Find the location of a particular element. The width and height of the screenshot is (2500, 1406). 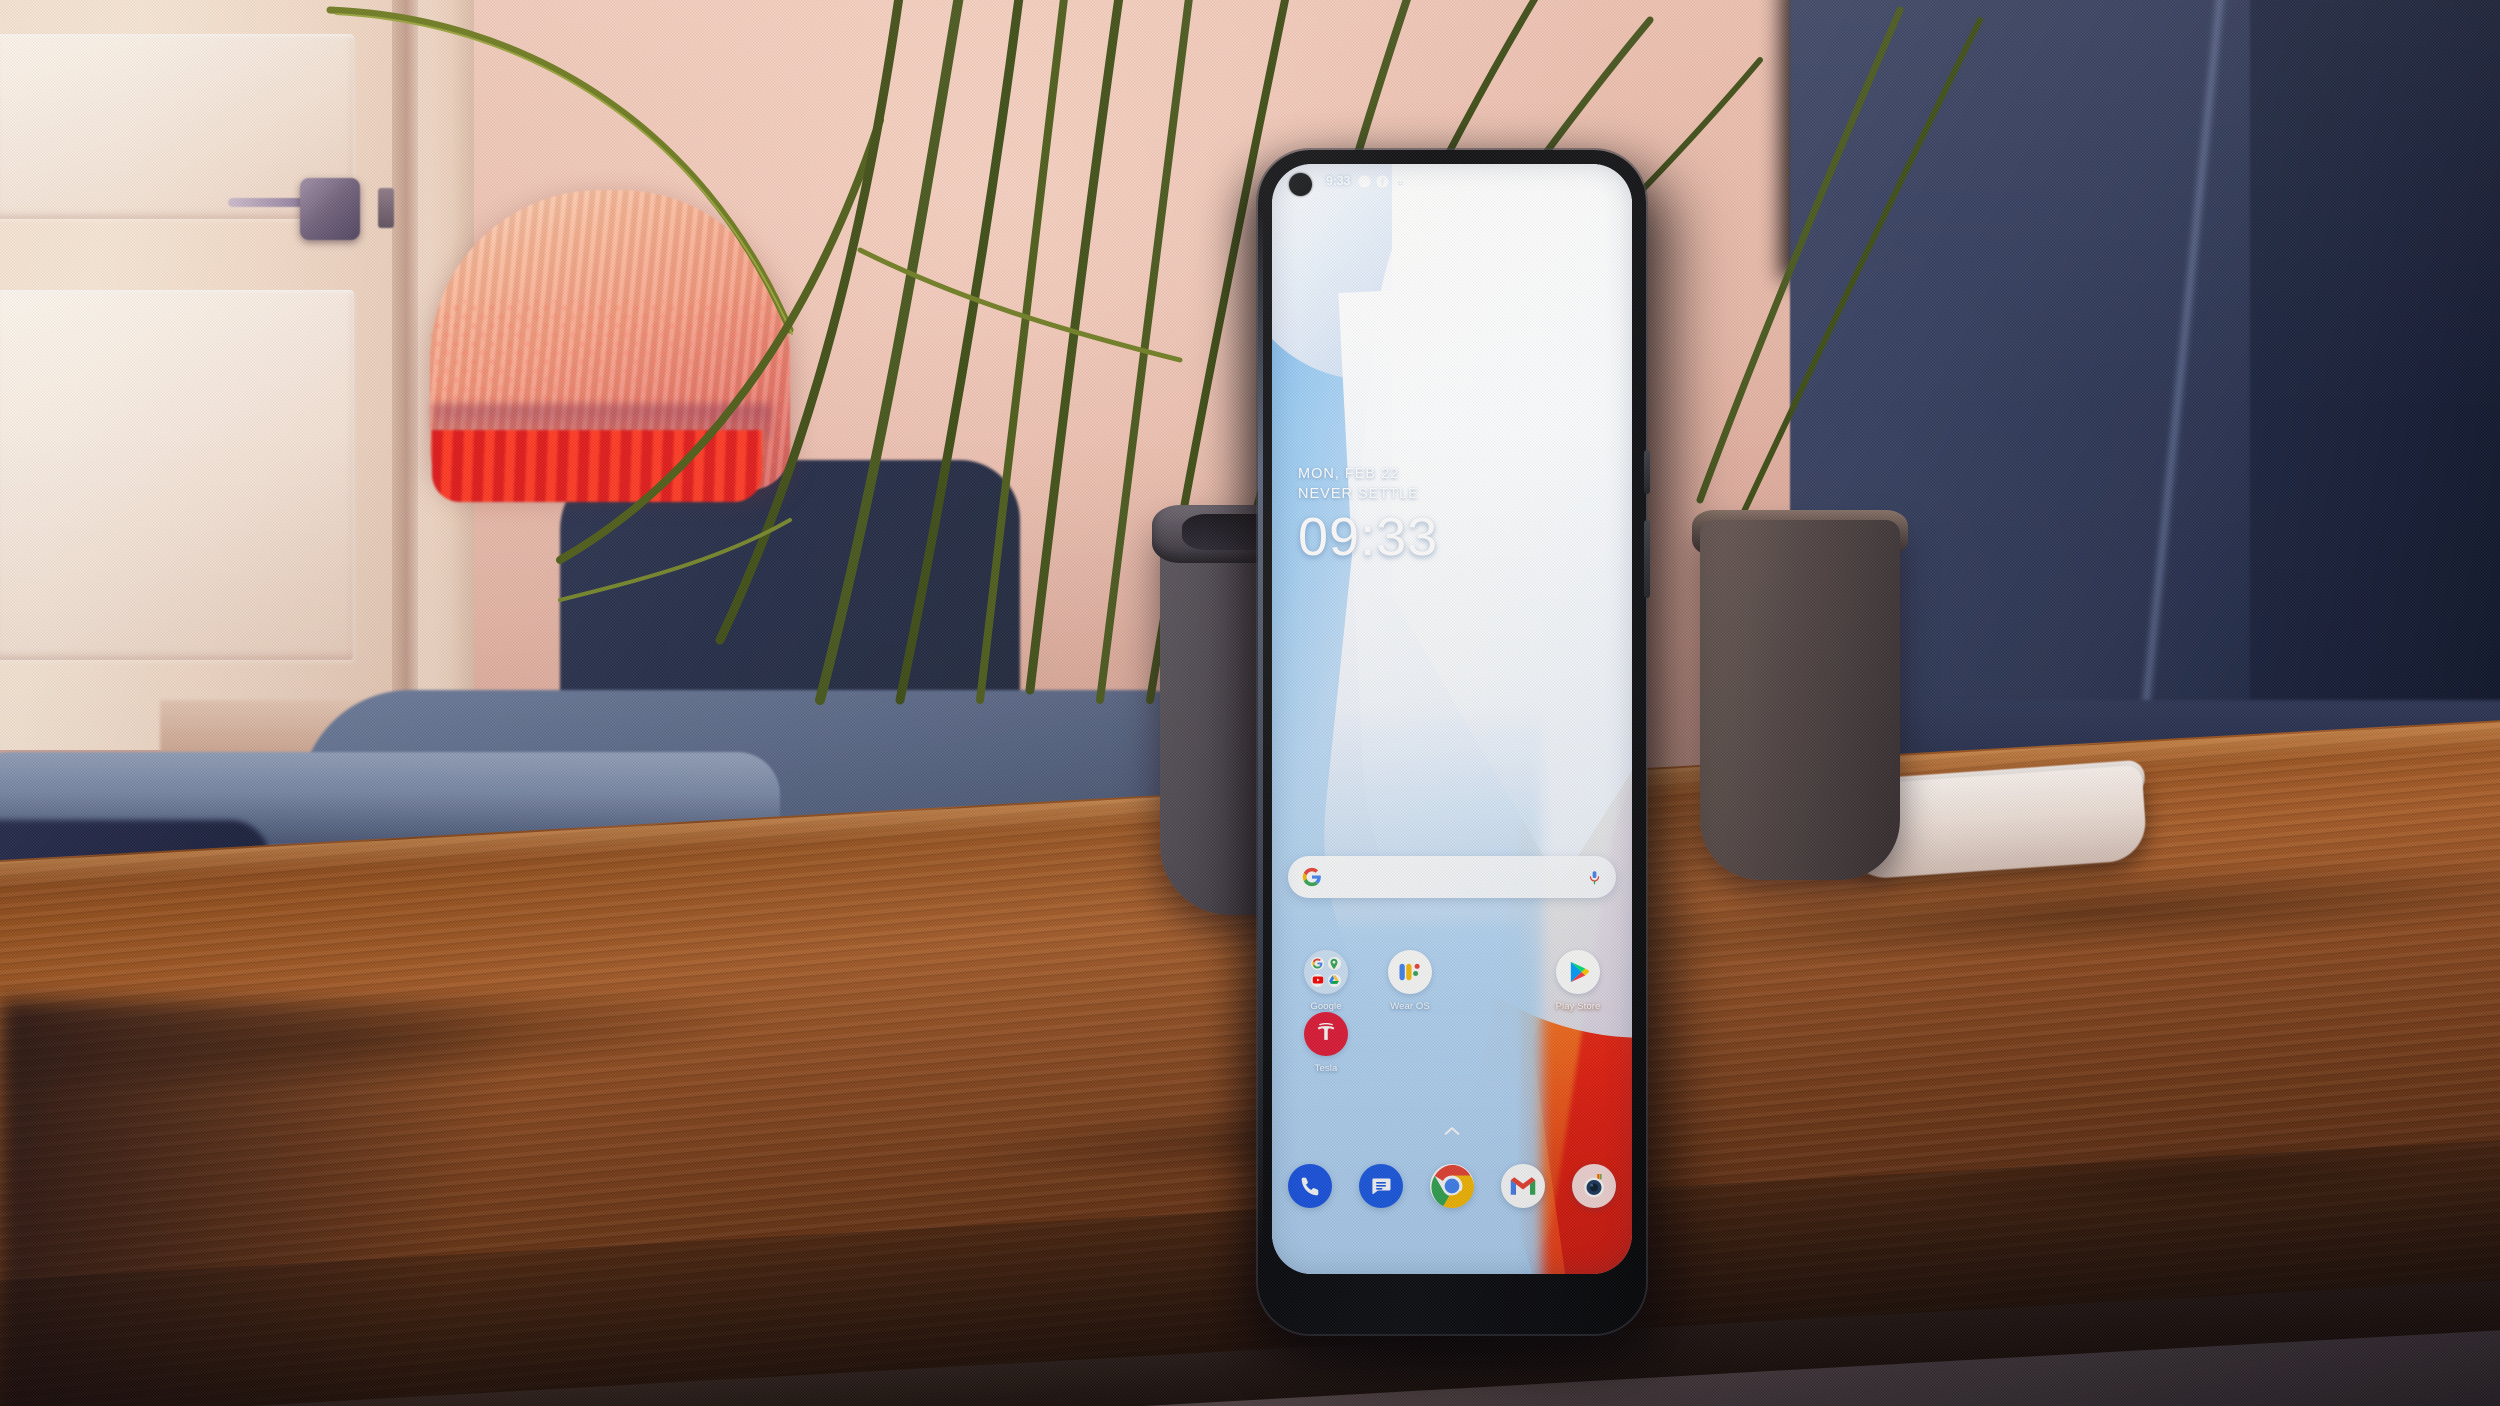

volume-up-button is located at coordinates (1647, 472).